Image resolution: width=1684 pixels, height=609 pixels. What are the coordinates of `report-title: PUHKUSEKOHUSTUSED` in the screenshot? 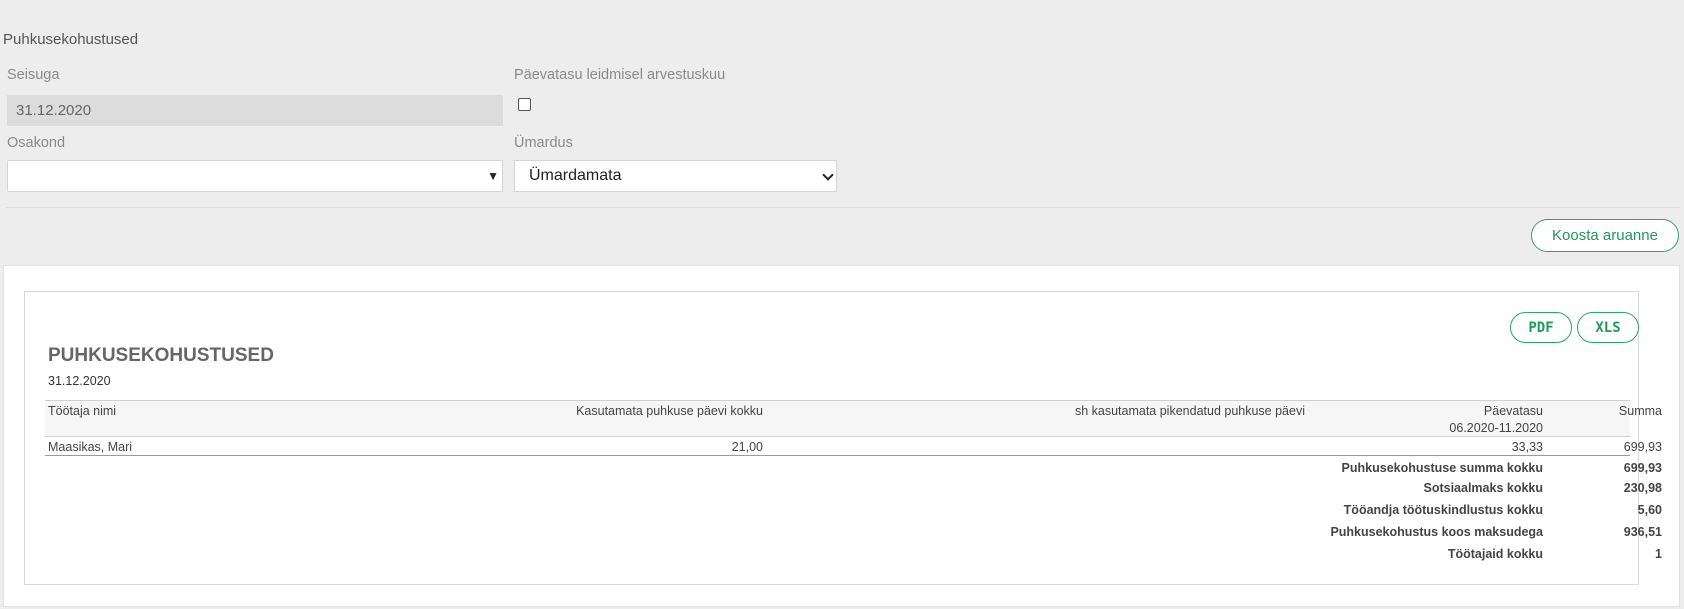 It's located at (161, 355).